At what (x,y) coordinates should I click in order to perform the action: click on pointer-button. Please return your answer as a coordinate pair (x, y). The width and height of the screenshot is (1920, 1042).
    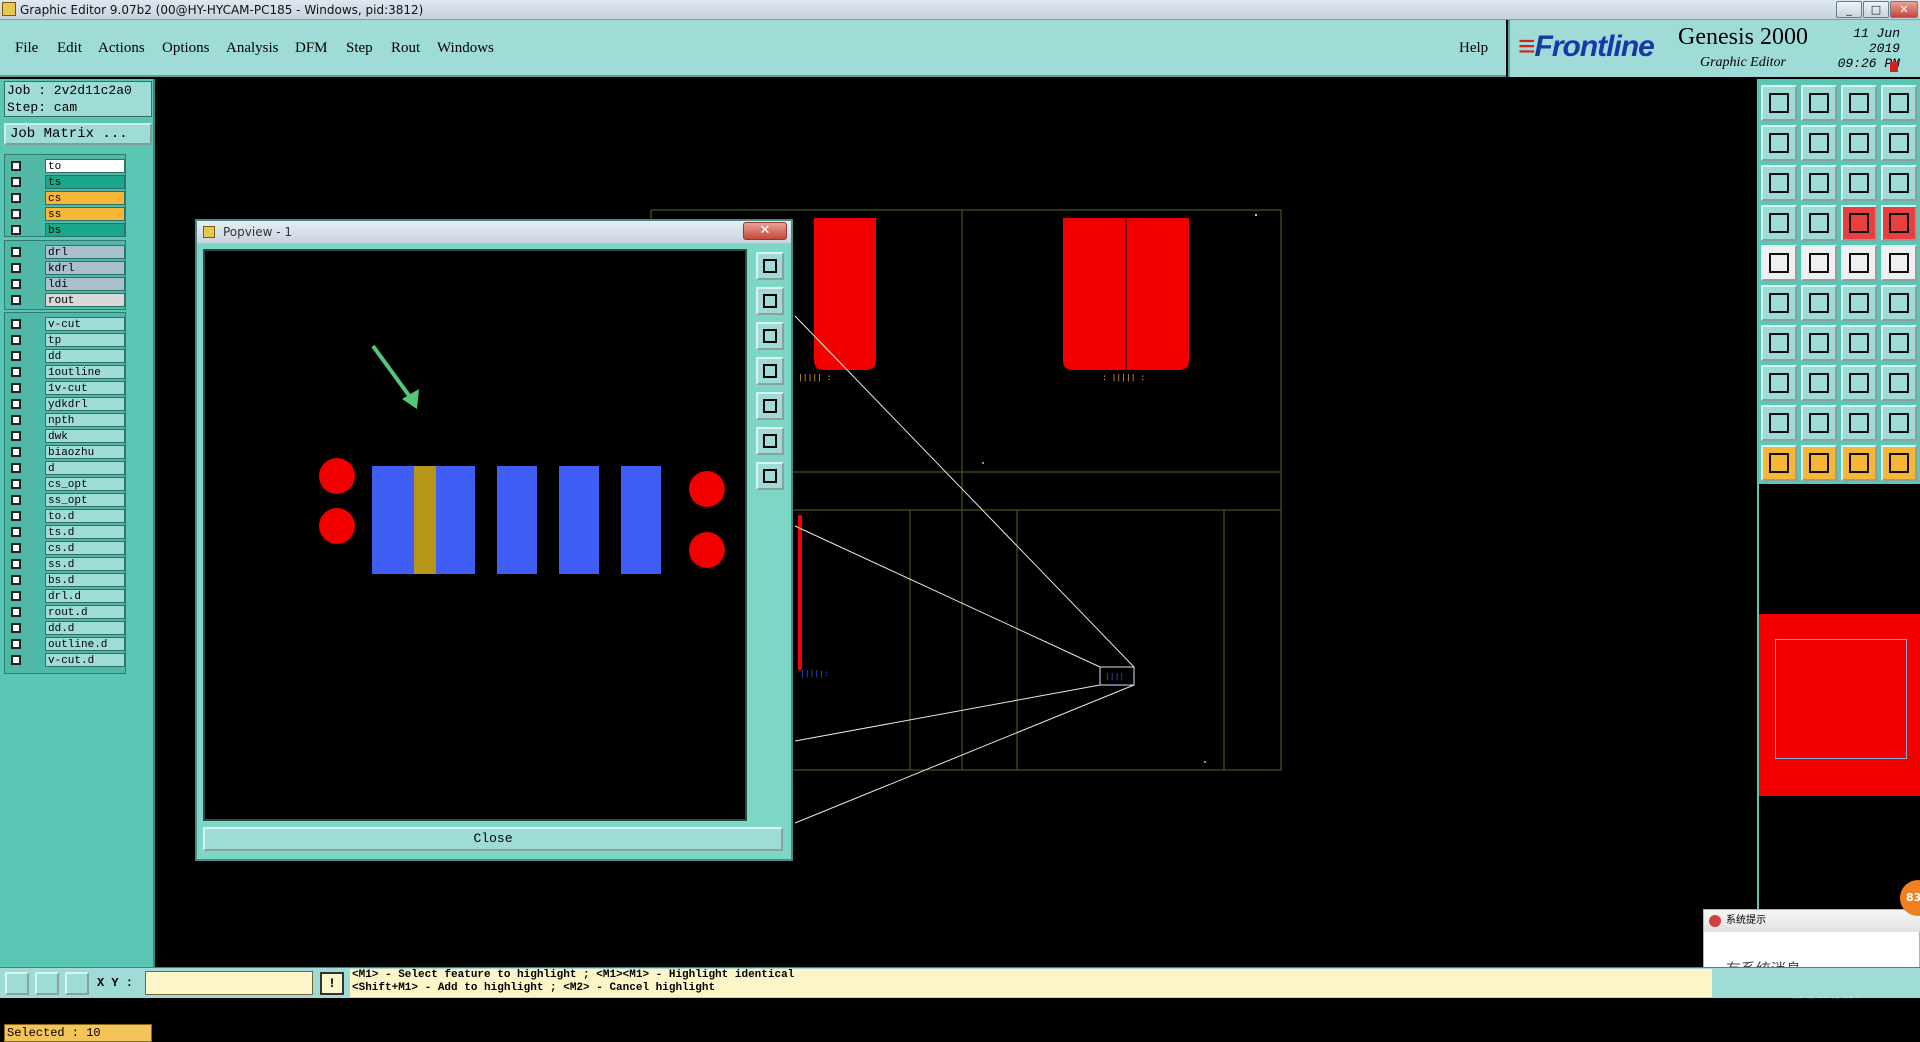
    Looking at the image, I should click on (1779, 463).